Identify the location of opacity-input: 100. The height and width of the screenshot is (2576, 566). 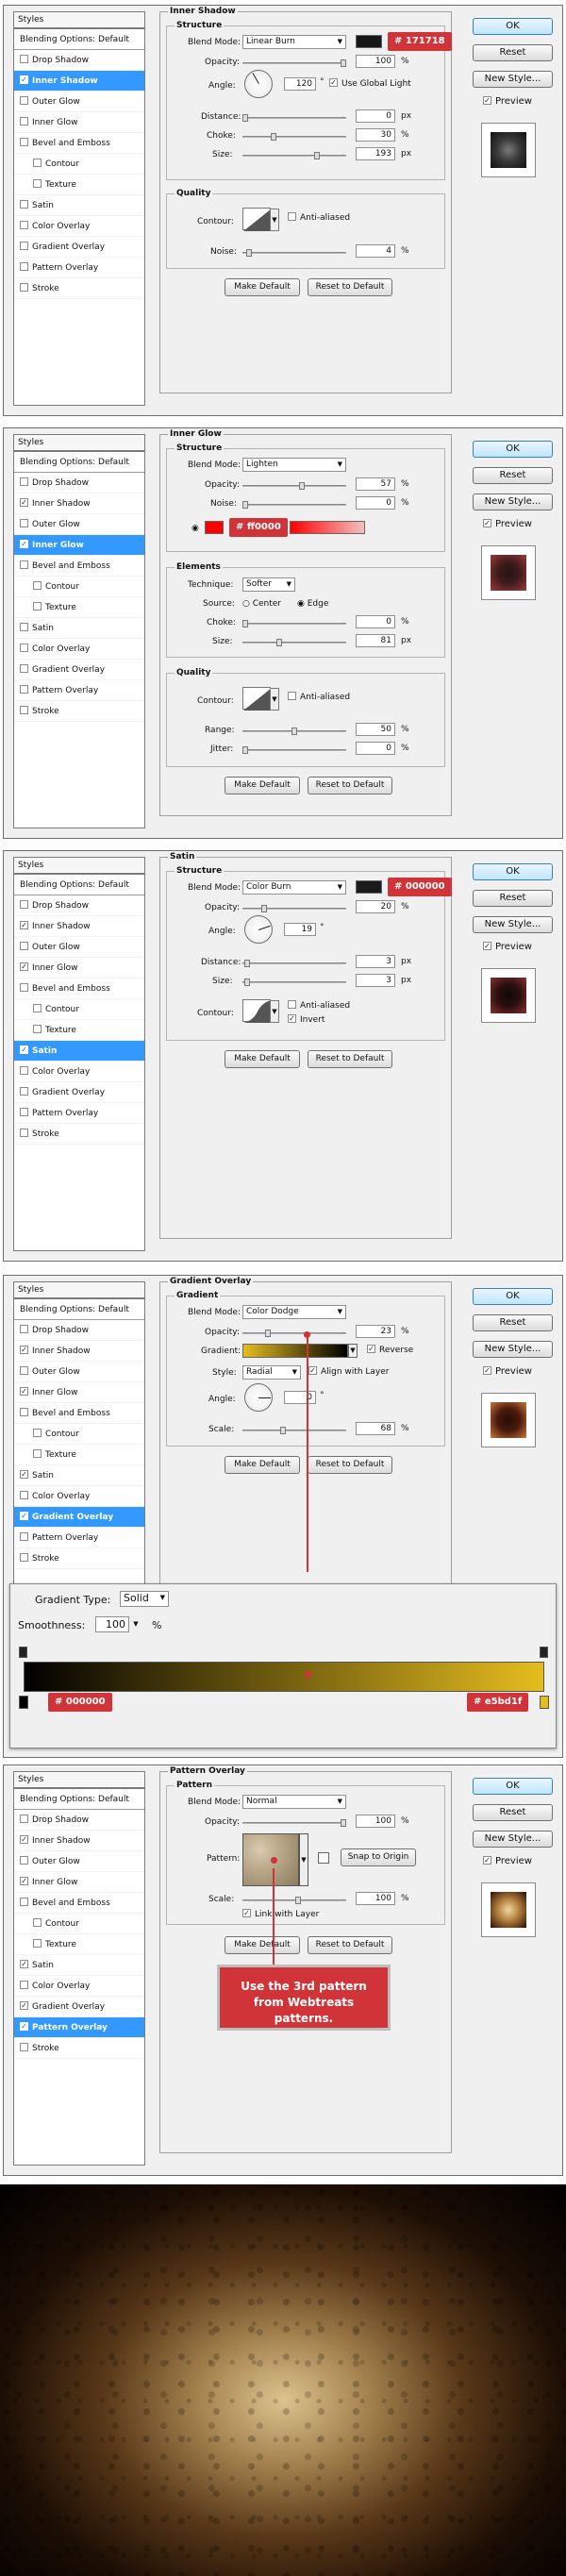
(375, 61).